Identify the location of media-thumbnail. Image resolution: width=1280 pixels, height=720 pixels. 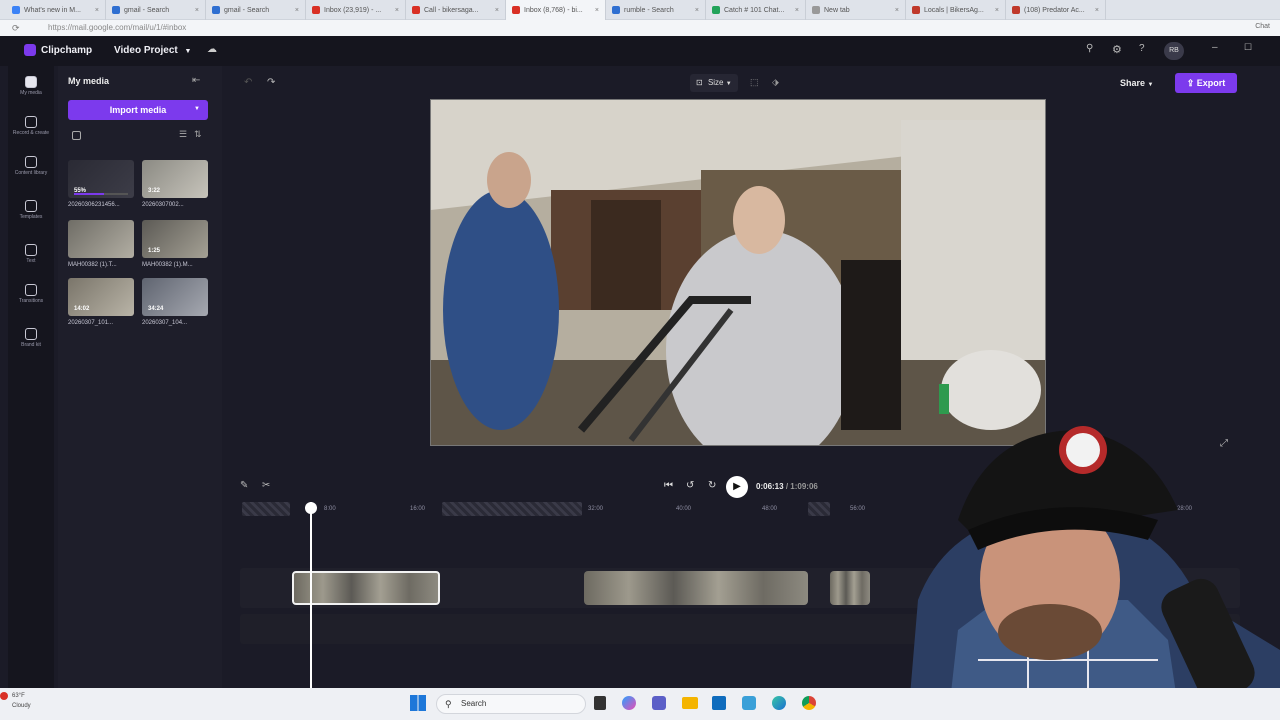
(101, 239).